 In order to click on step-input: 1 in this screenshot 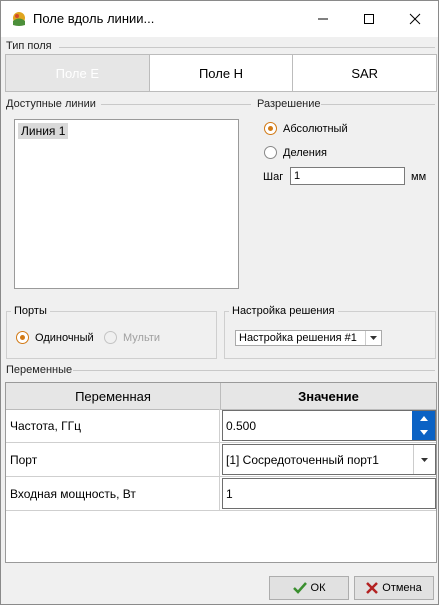, I will do `click(347, 176)`.